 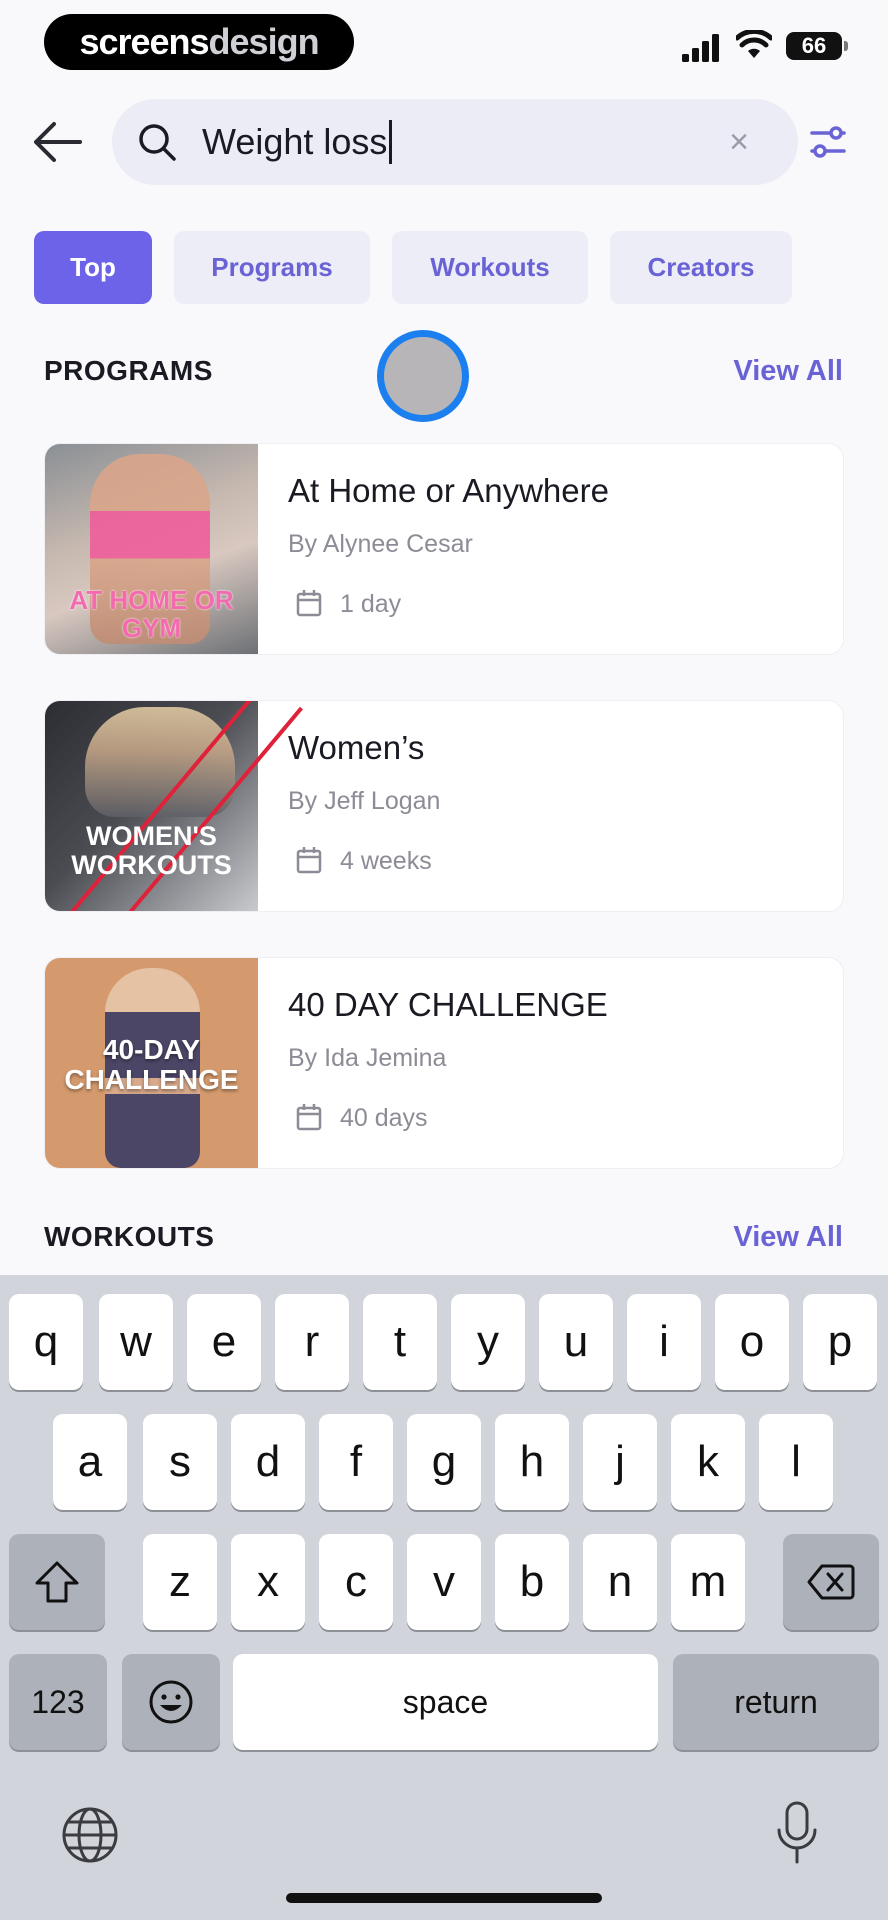 What do you see at coordinates (739, 142) in the screenshot?
I see `clear-icon: ×` at bounding box center [739, 142].